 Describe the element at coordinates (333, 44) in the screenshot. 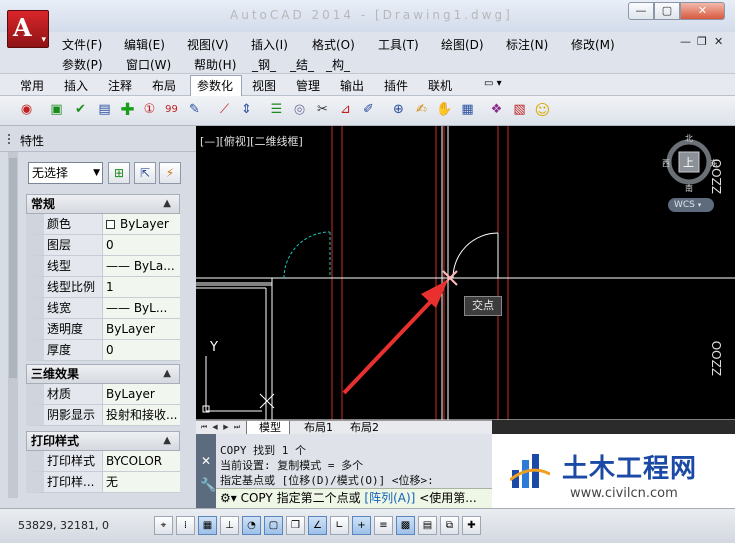

I see `menu-format: 格式(O)` at that location.